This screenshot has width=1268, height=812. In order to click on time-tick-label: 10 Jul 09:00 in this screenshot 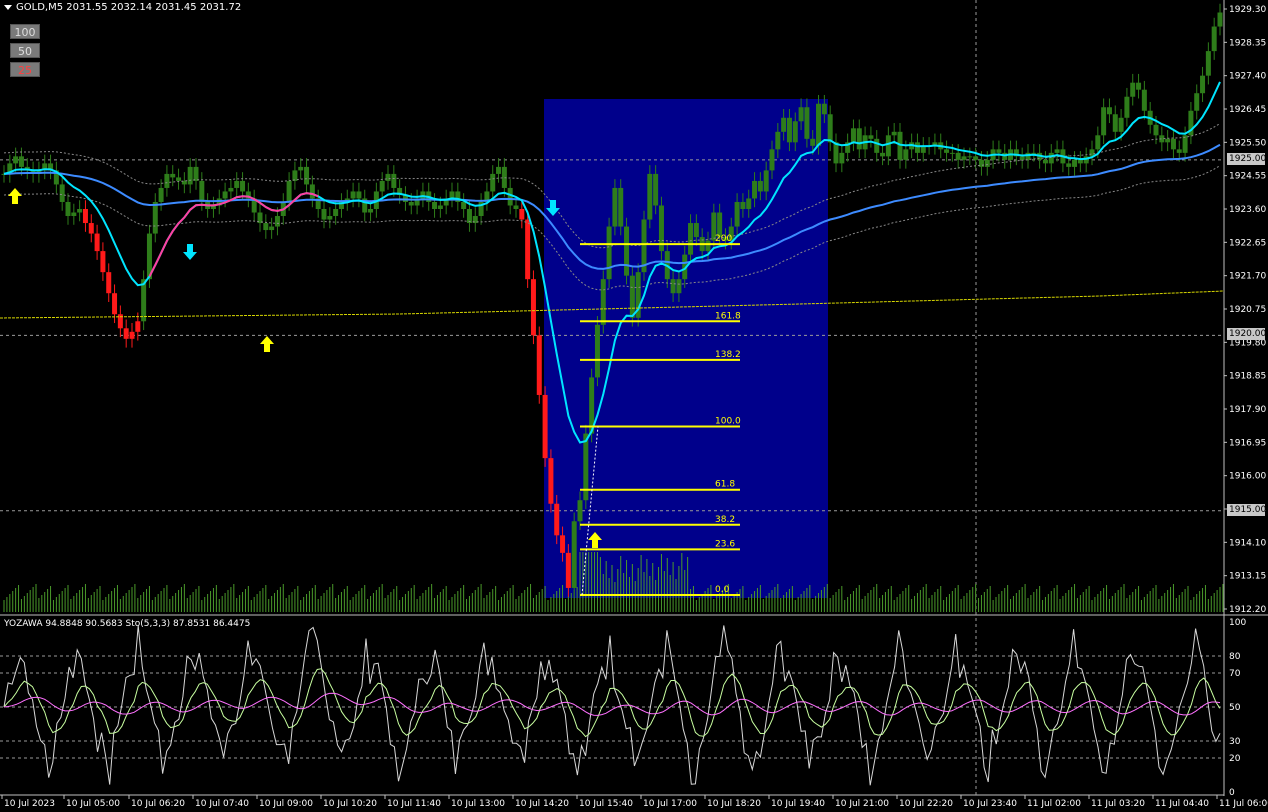, I will do `click(286, 804)`.